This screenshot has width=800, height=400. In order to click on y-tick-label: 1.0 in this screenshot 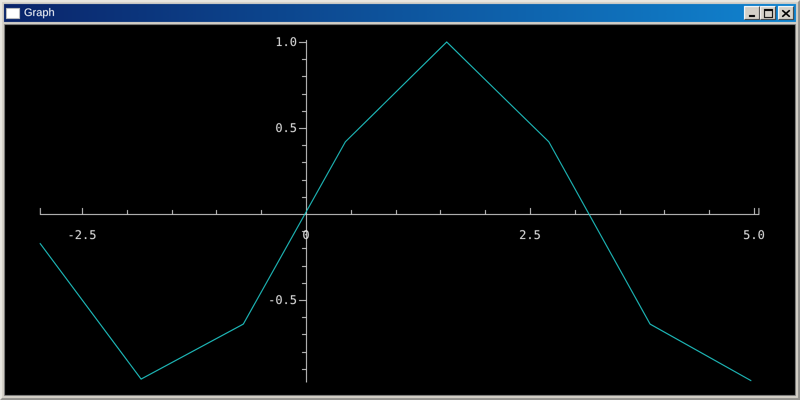, I will do `click(286, 42)`.